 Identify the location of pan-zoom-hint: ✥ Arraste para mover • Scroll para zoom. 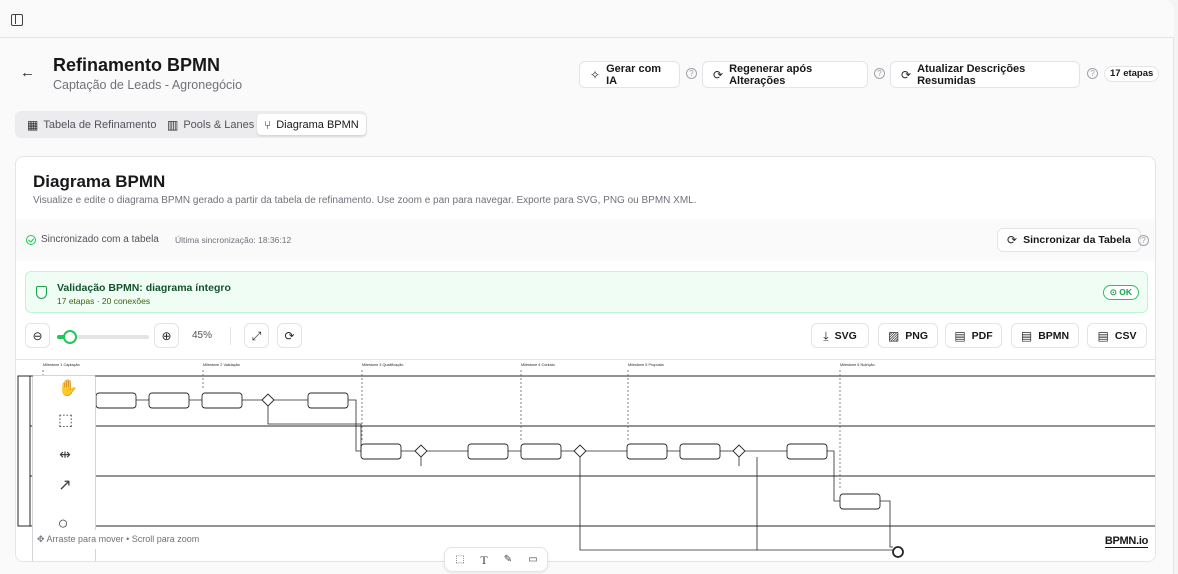
(118, 539).